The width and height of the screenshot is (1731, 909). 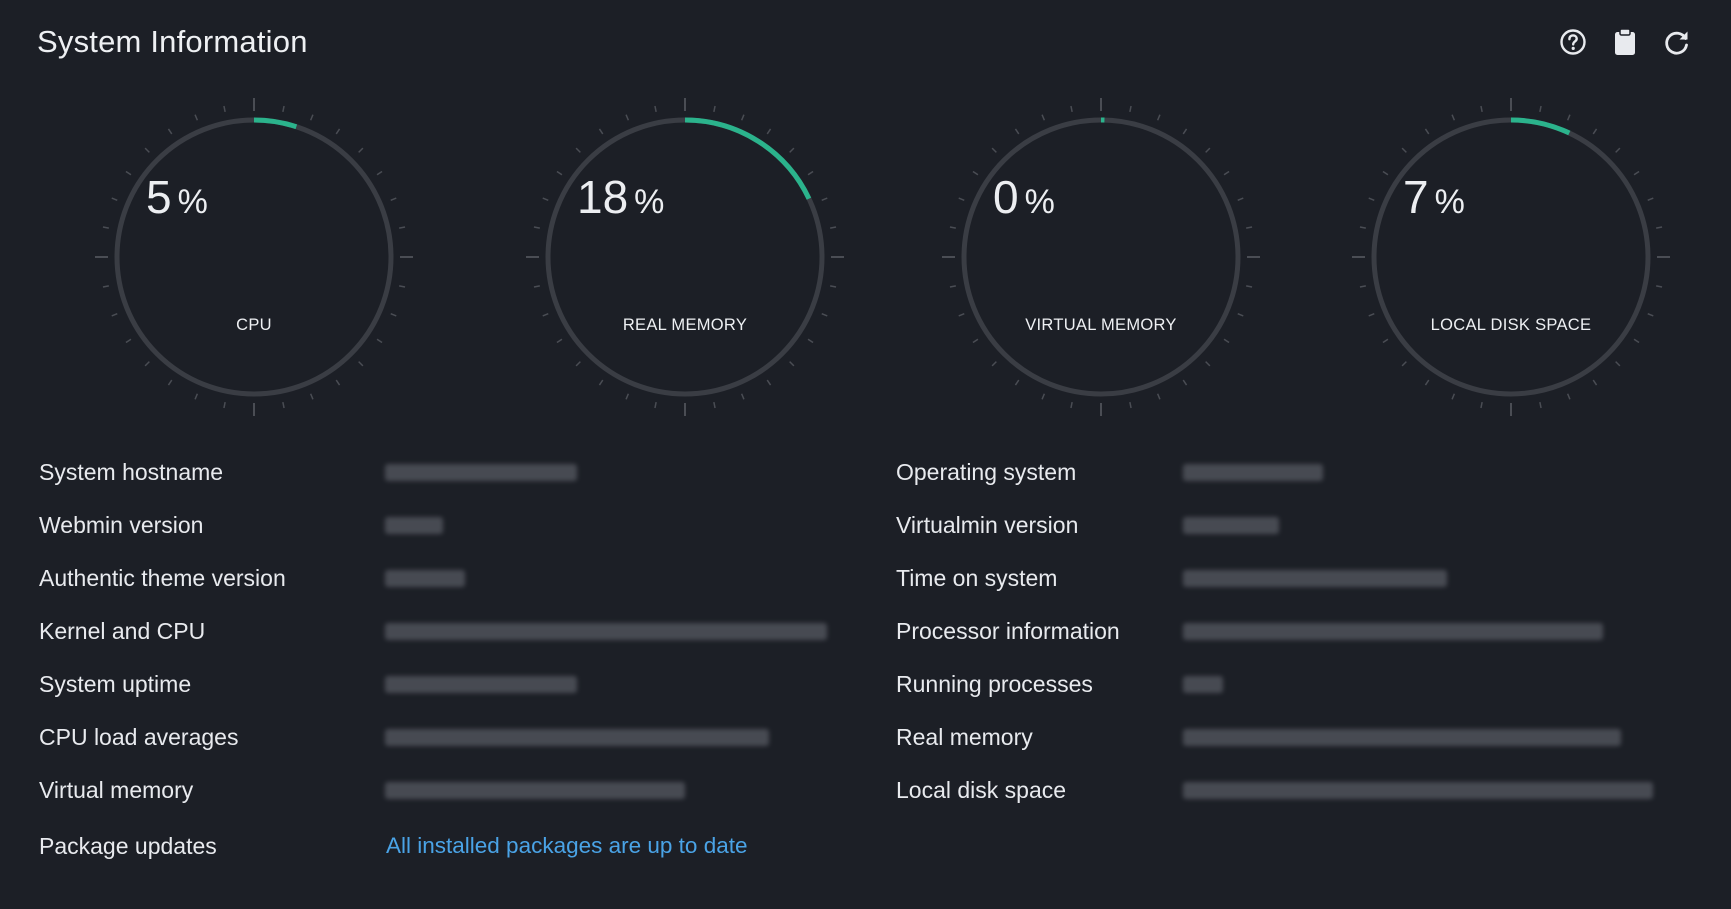 I want to click on info-label: Time on system, so click(x=977, y=578).